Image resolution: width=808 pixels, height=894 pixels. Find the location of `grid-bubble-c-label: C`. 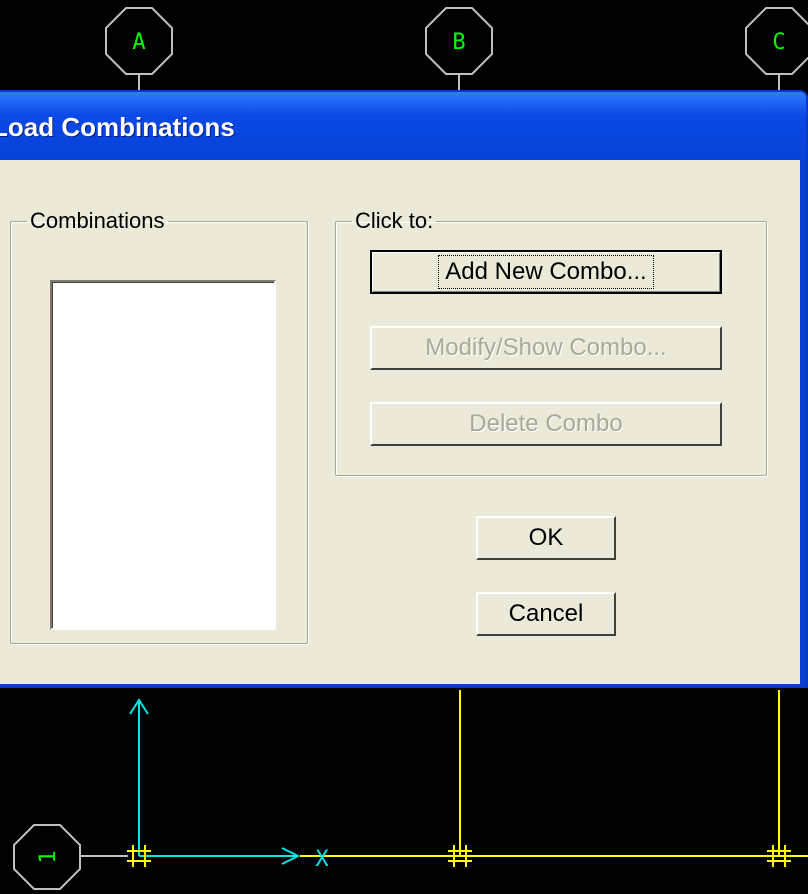

grid-bubble-c-label: C is located at coordinates (778, 42).